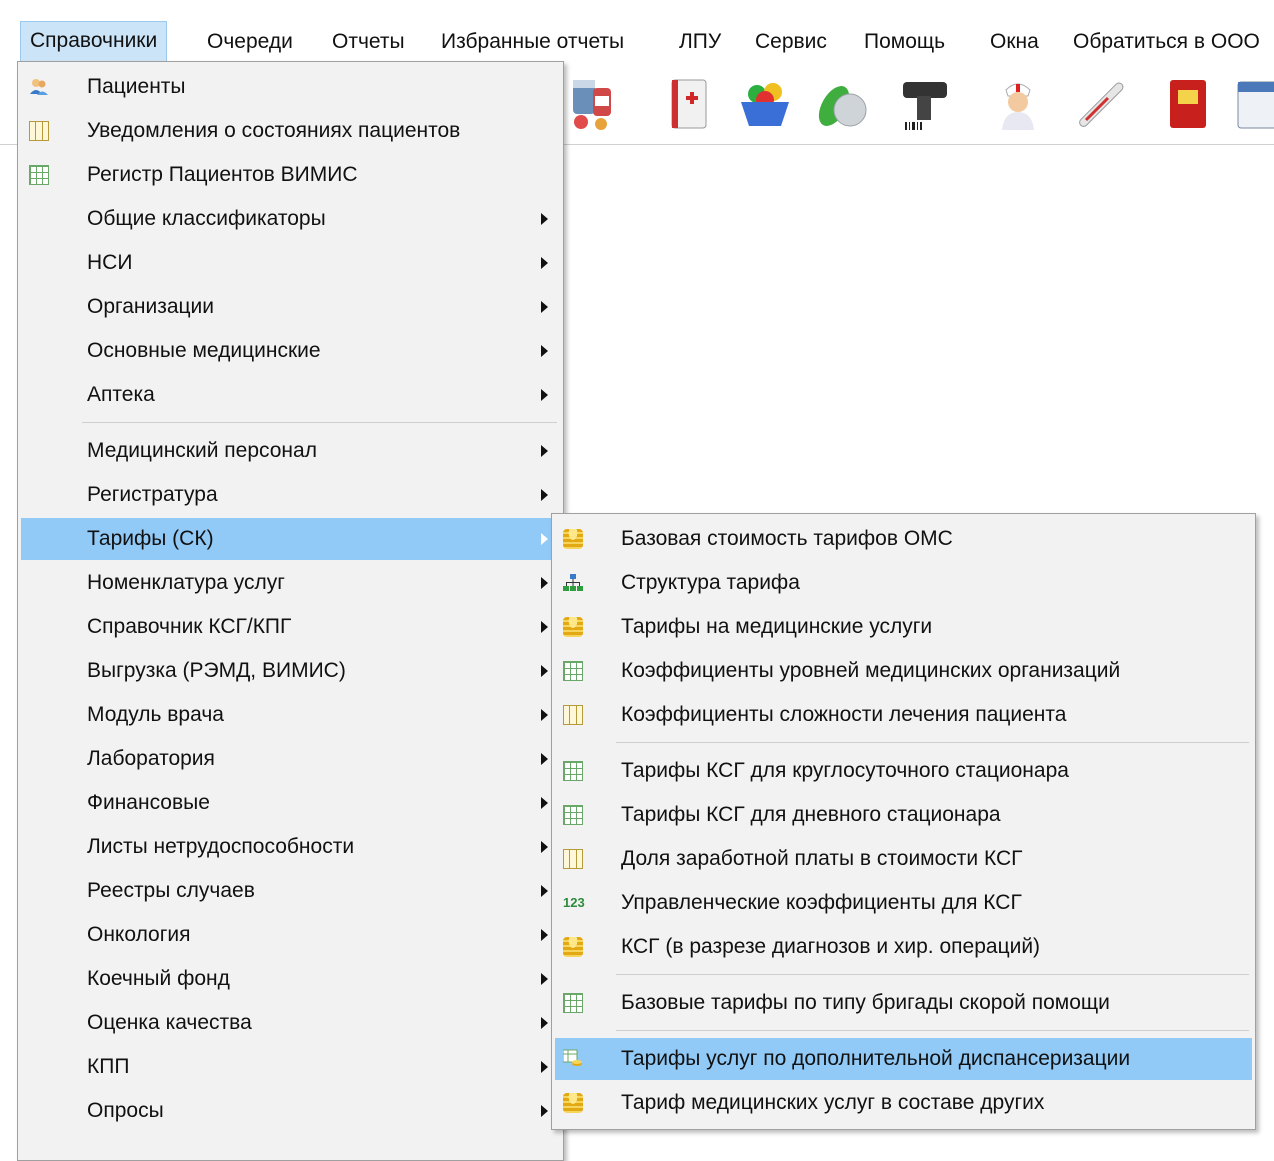 This screenshot has width=1274, height=1161. Describe the element at coordinates (290, 715) in the screenshot. I see `menu-item-modul-vracha: Модуль врача` at that location.